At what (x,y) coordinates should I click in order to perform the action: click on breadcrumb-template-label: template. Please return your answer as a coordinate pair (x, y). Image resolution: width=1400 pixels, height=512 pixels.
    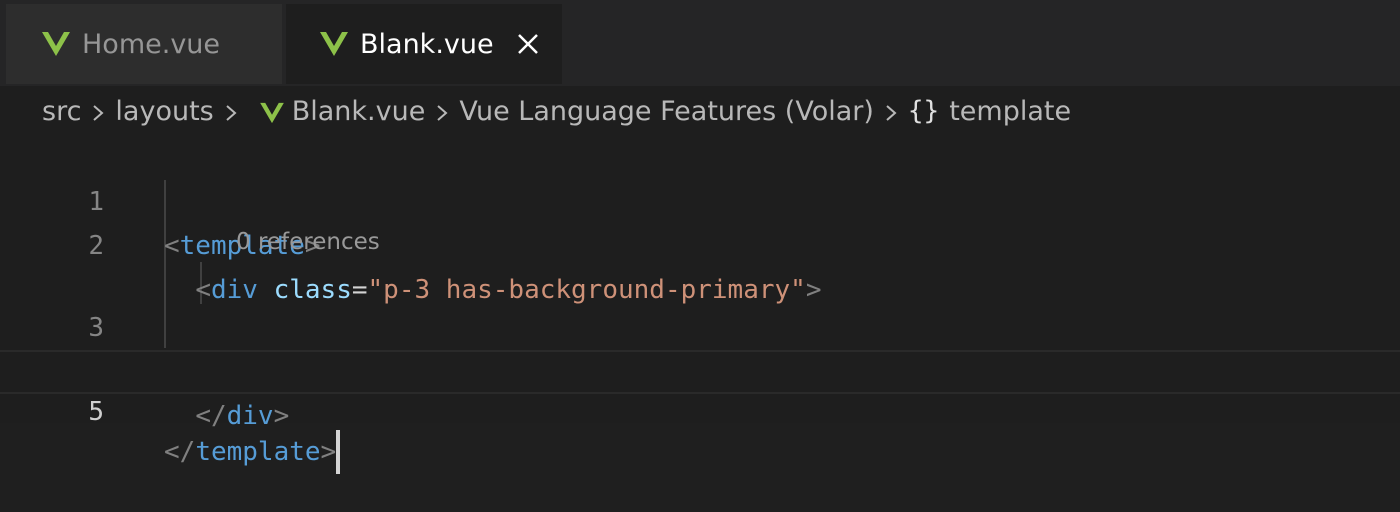
    Looking at the image, I should click on (1010, 111).